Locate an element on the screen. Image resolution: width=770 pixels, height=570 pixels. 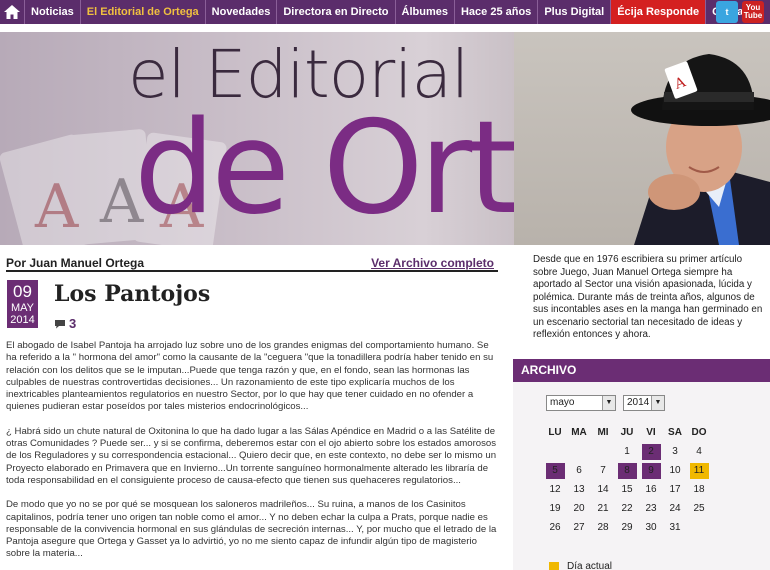
weekday-label: SA is located at coordinates (675, 432).